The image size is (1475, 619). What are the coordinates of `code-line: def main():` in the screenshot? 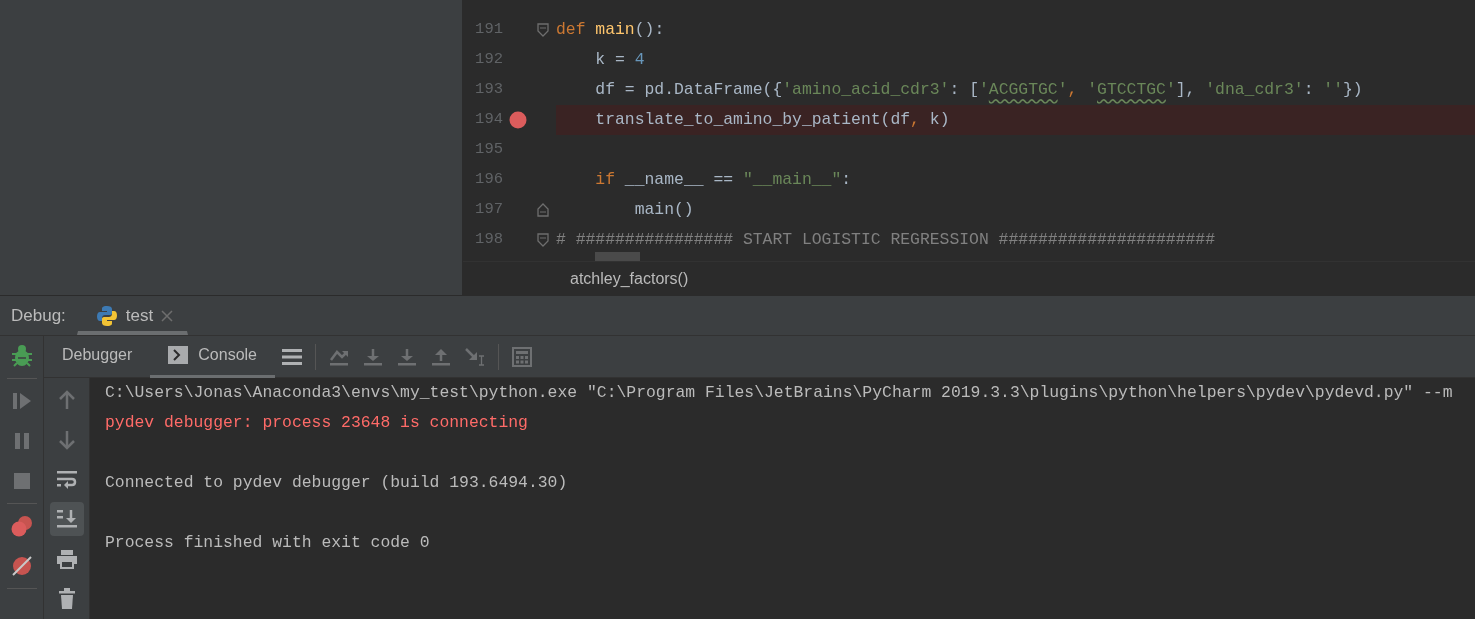 It's located at (610, 30).